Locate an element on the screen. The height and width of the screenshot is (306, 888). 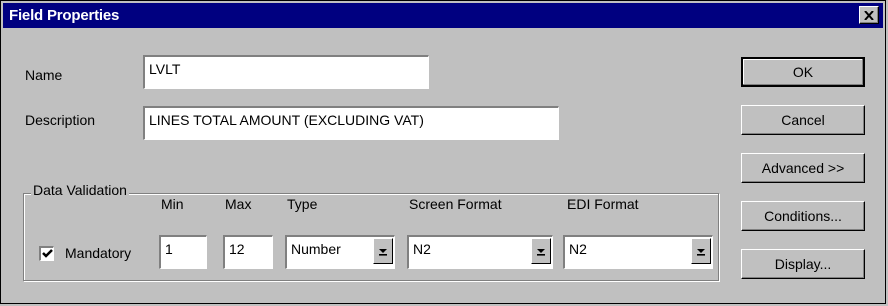
close-icon is located at coordinates (869, 15).